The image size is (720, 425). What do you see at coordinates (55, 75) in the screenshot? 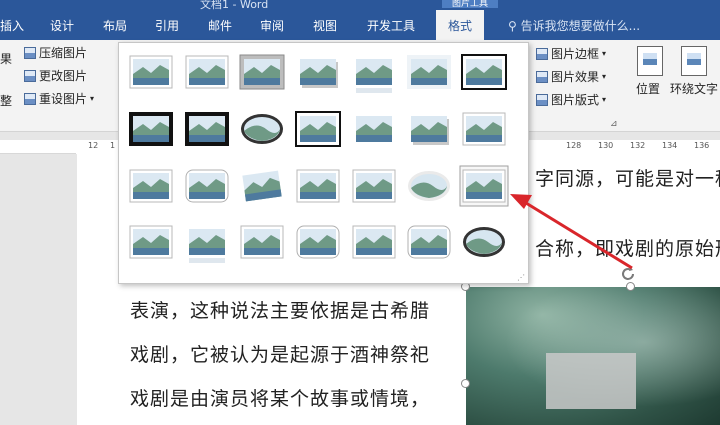
I see `change-picture-button: 更改图片` at bounding box center [55, 75].